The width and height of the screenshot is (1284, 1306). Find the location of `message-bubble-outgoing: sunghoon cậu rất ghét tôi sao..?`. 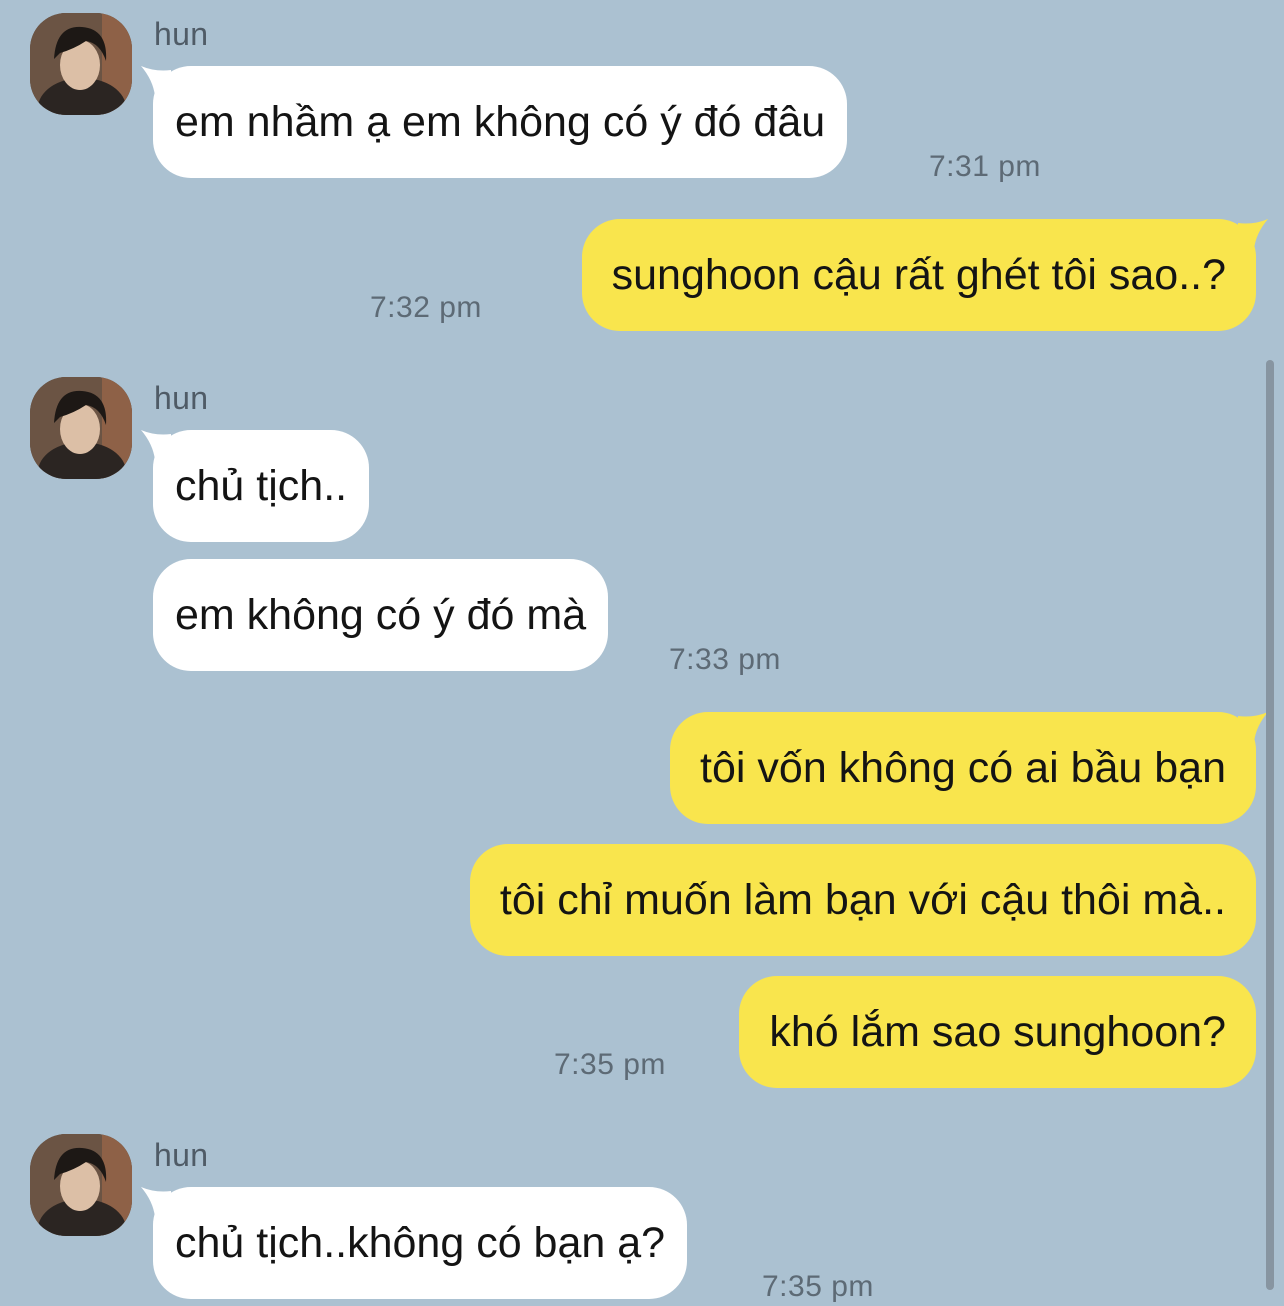

message-bubble-outgoing: sunghoon cậu rất ghét tôi sao..? is located at coordinates (924, 275).